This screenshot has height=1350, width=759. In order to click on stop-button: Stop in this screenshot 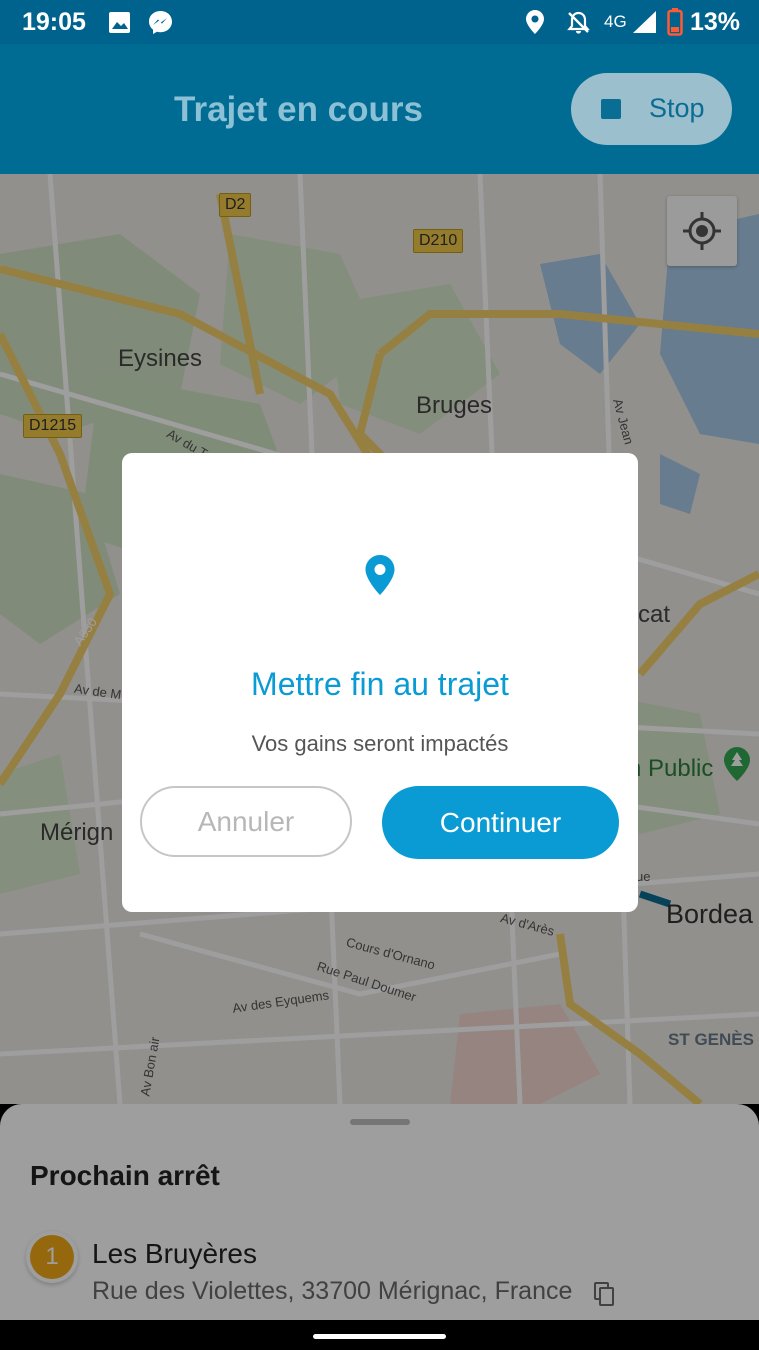, I will do `click(651, 109)`.